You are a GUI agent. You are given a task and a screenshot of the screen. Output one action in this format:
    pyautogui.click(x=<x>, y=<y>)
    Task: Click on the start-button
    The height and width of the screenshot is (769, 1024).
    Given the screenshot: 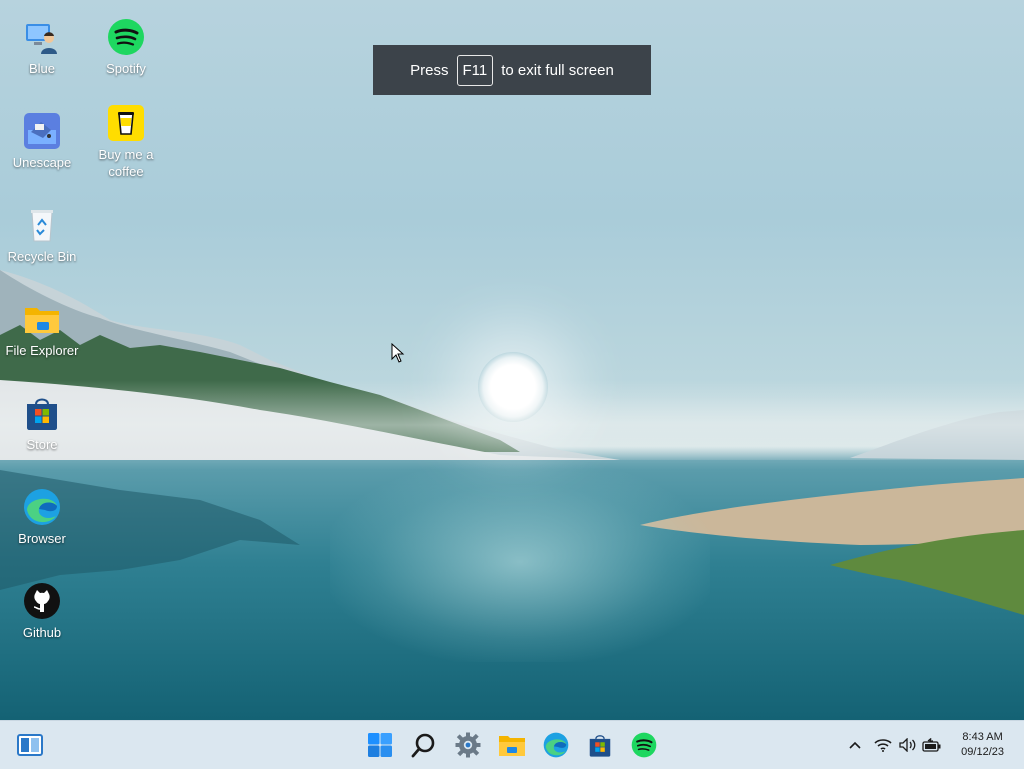 What is the action you would take?
    pyautogui.click(x=380, y=745)
    